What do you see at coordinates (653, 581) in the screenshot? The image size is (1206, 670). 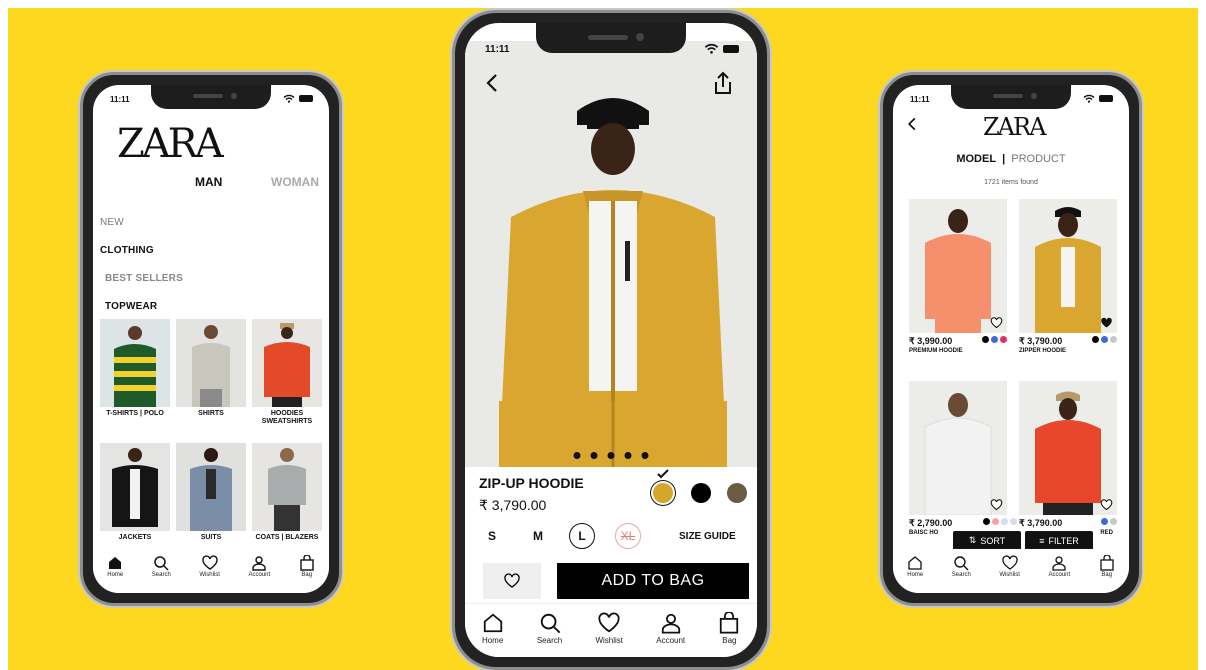 I see `add-to-bag-button: ADD TO BAG` at bounding box center [653, 581].